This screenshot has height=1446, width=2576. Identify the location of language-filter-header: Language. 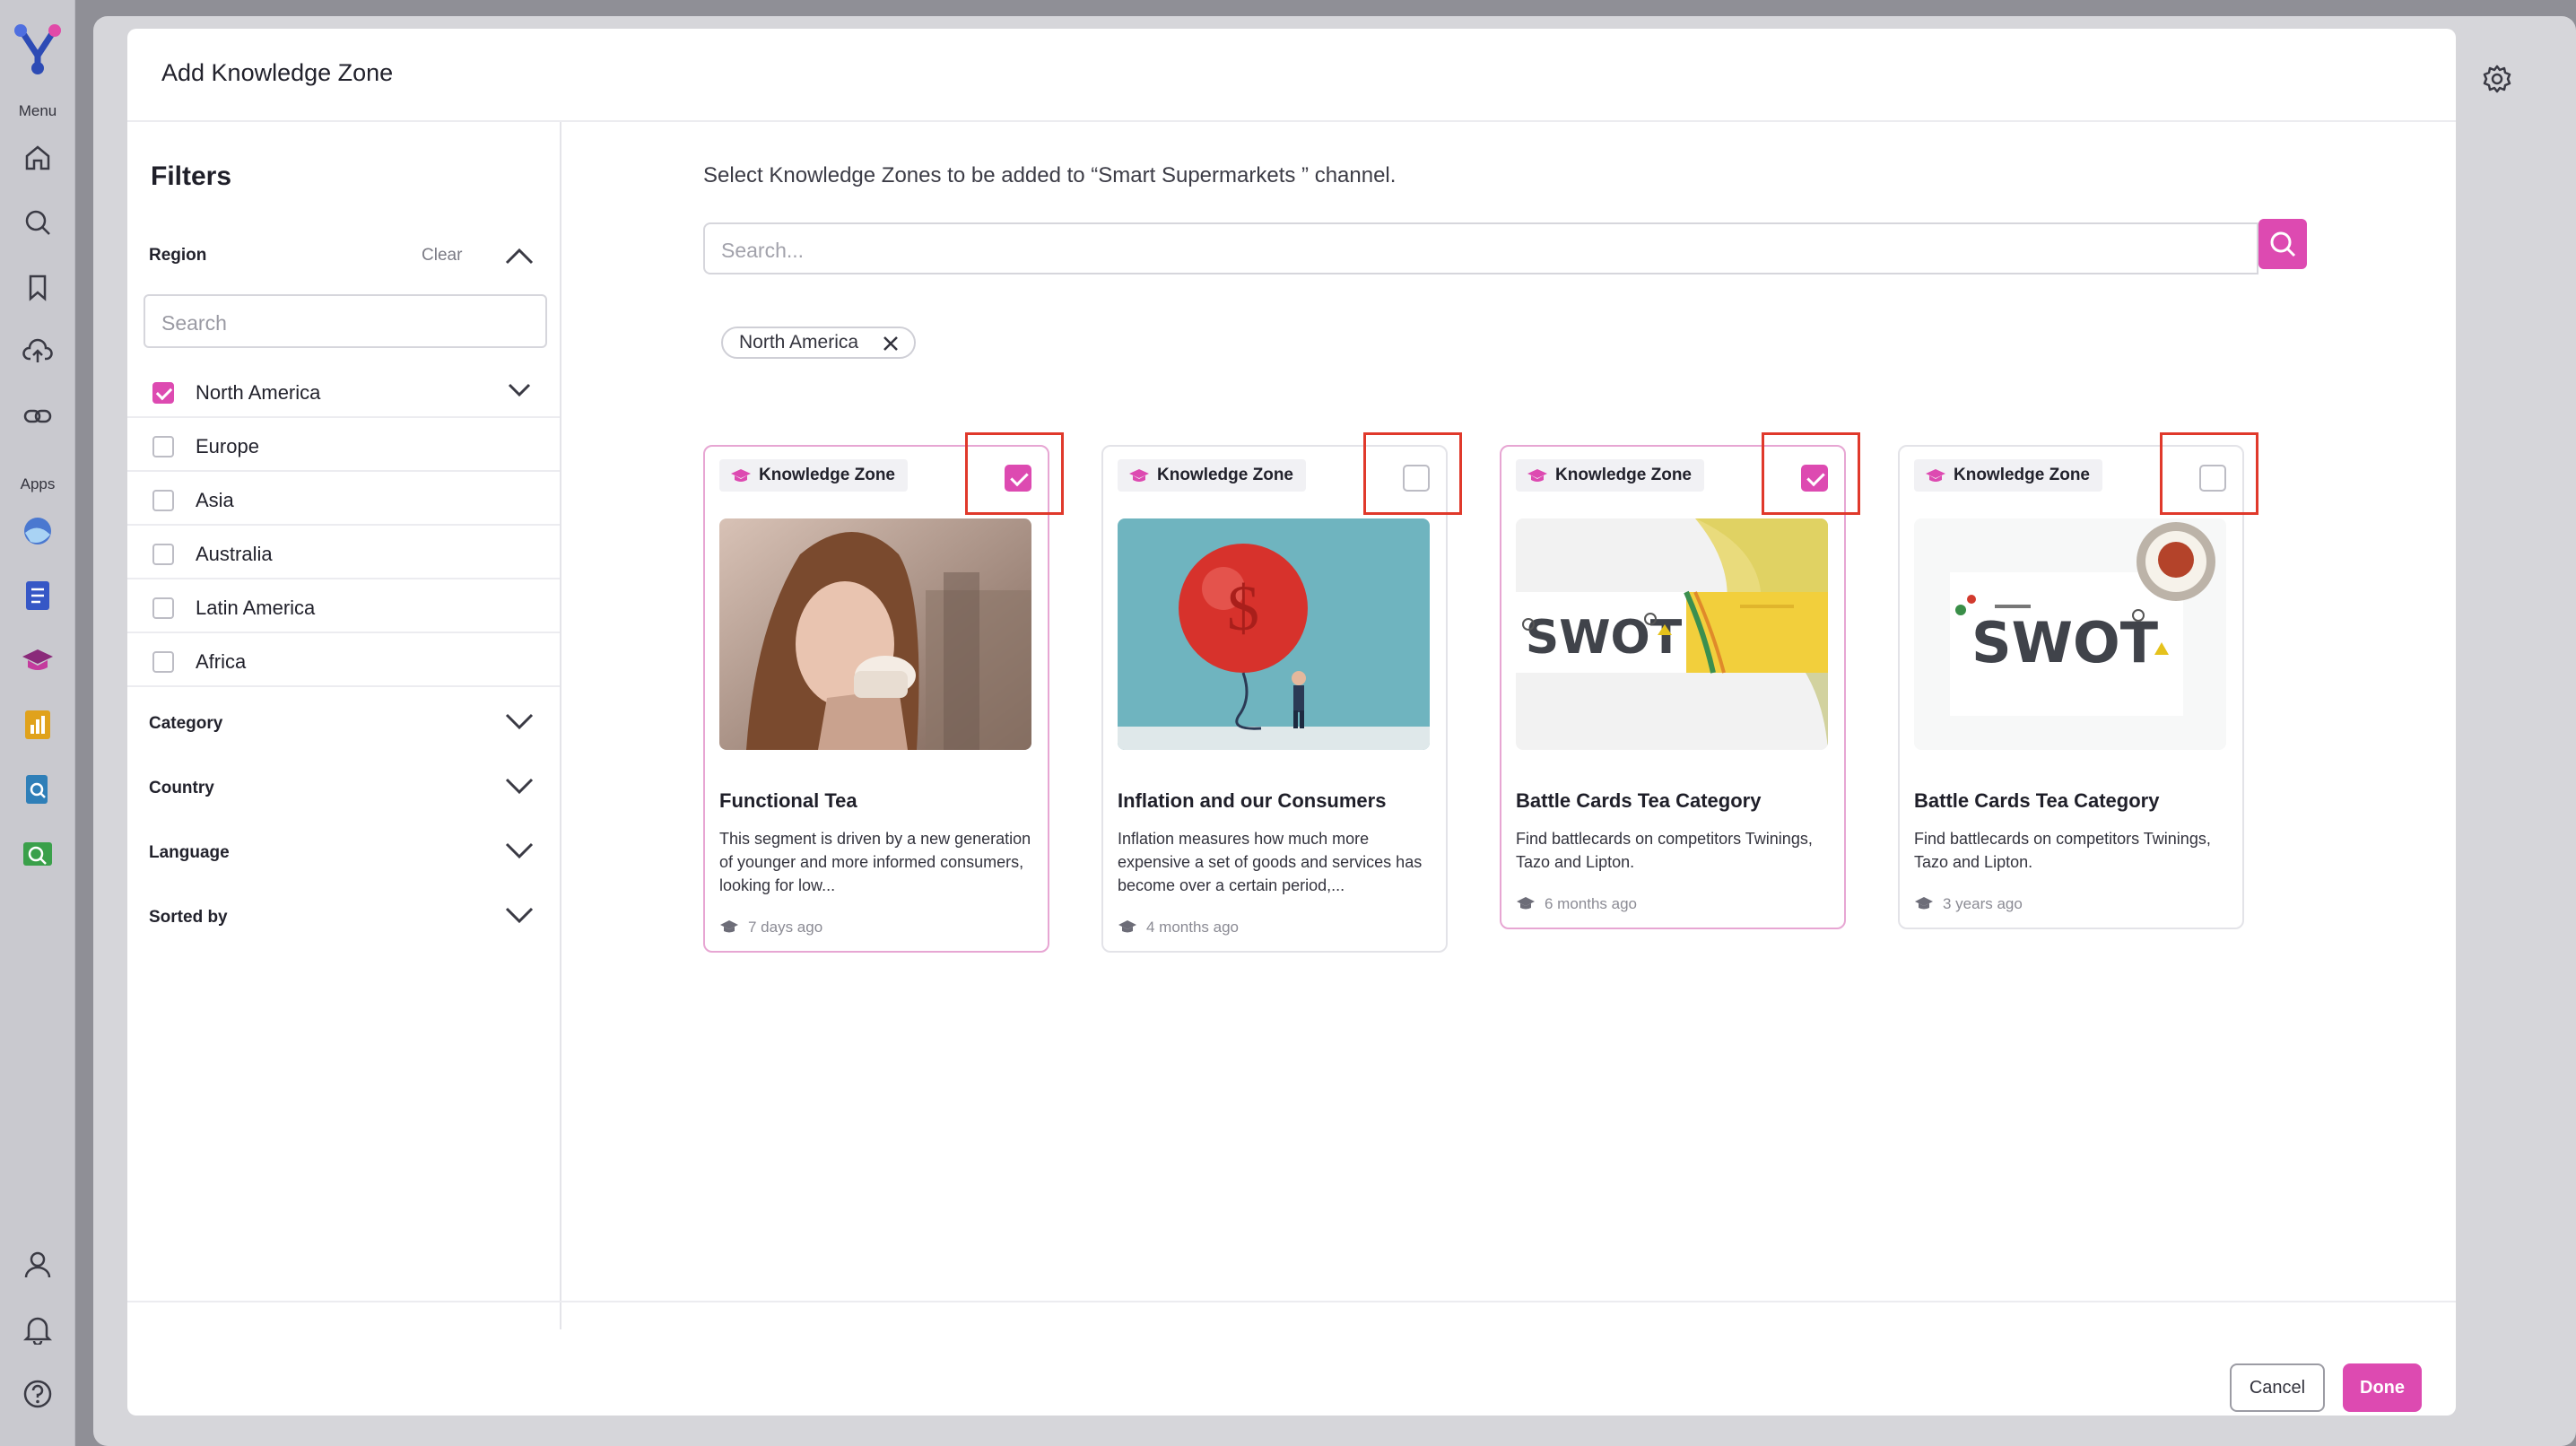
(343, 852).